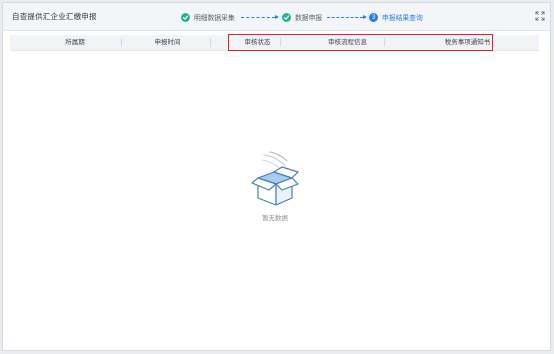 This screenshot has height=354, width=554. I want to click on step-label: 明细数据采集, so click(214, 18).